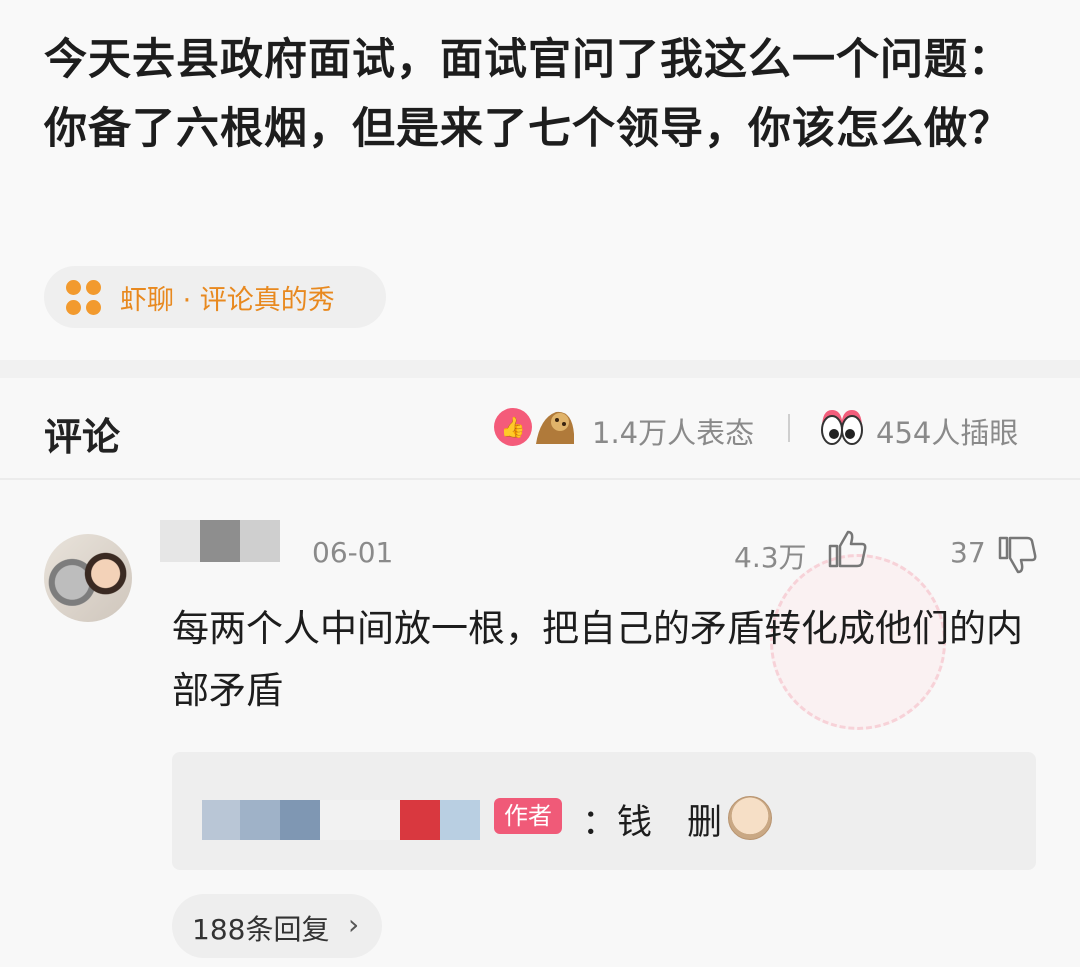  I want to click on username-blurred, so click(220, 541).